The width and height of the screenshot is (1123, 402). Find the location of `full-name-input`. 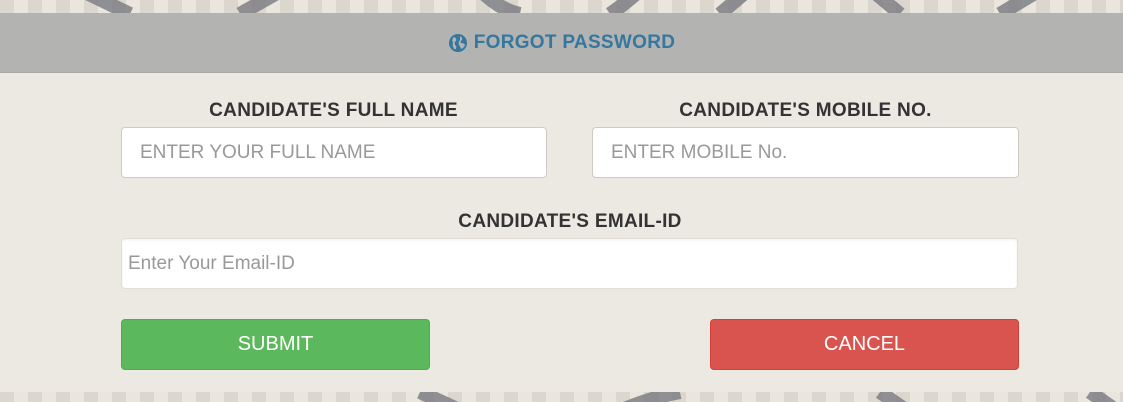

full-name-input is located at coordinates (334, 152).